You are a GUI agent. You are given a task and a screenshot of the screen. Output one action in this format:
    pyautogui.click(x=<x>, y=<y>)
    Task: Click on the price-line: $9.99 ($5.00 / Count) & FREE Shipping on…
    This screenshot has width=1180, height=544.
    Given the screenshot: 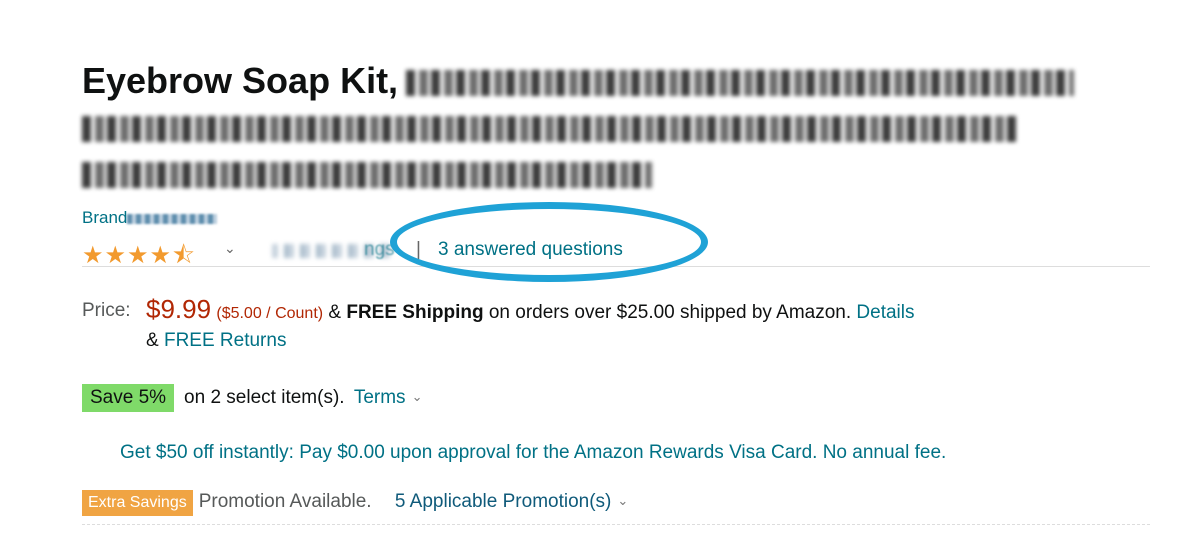 What is the action you would take?
    pyautogui.click(x=530, y=311)
    